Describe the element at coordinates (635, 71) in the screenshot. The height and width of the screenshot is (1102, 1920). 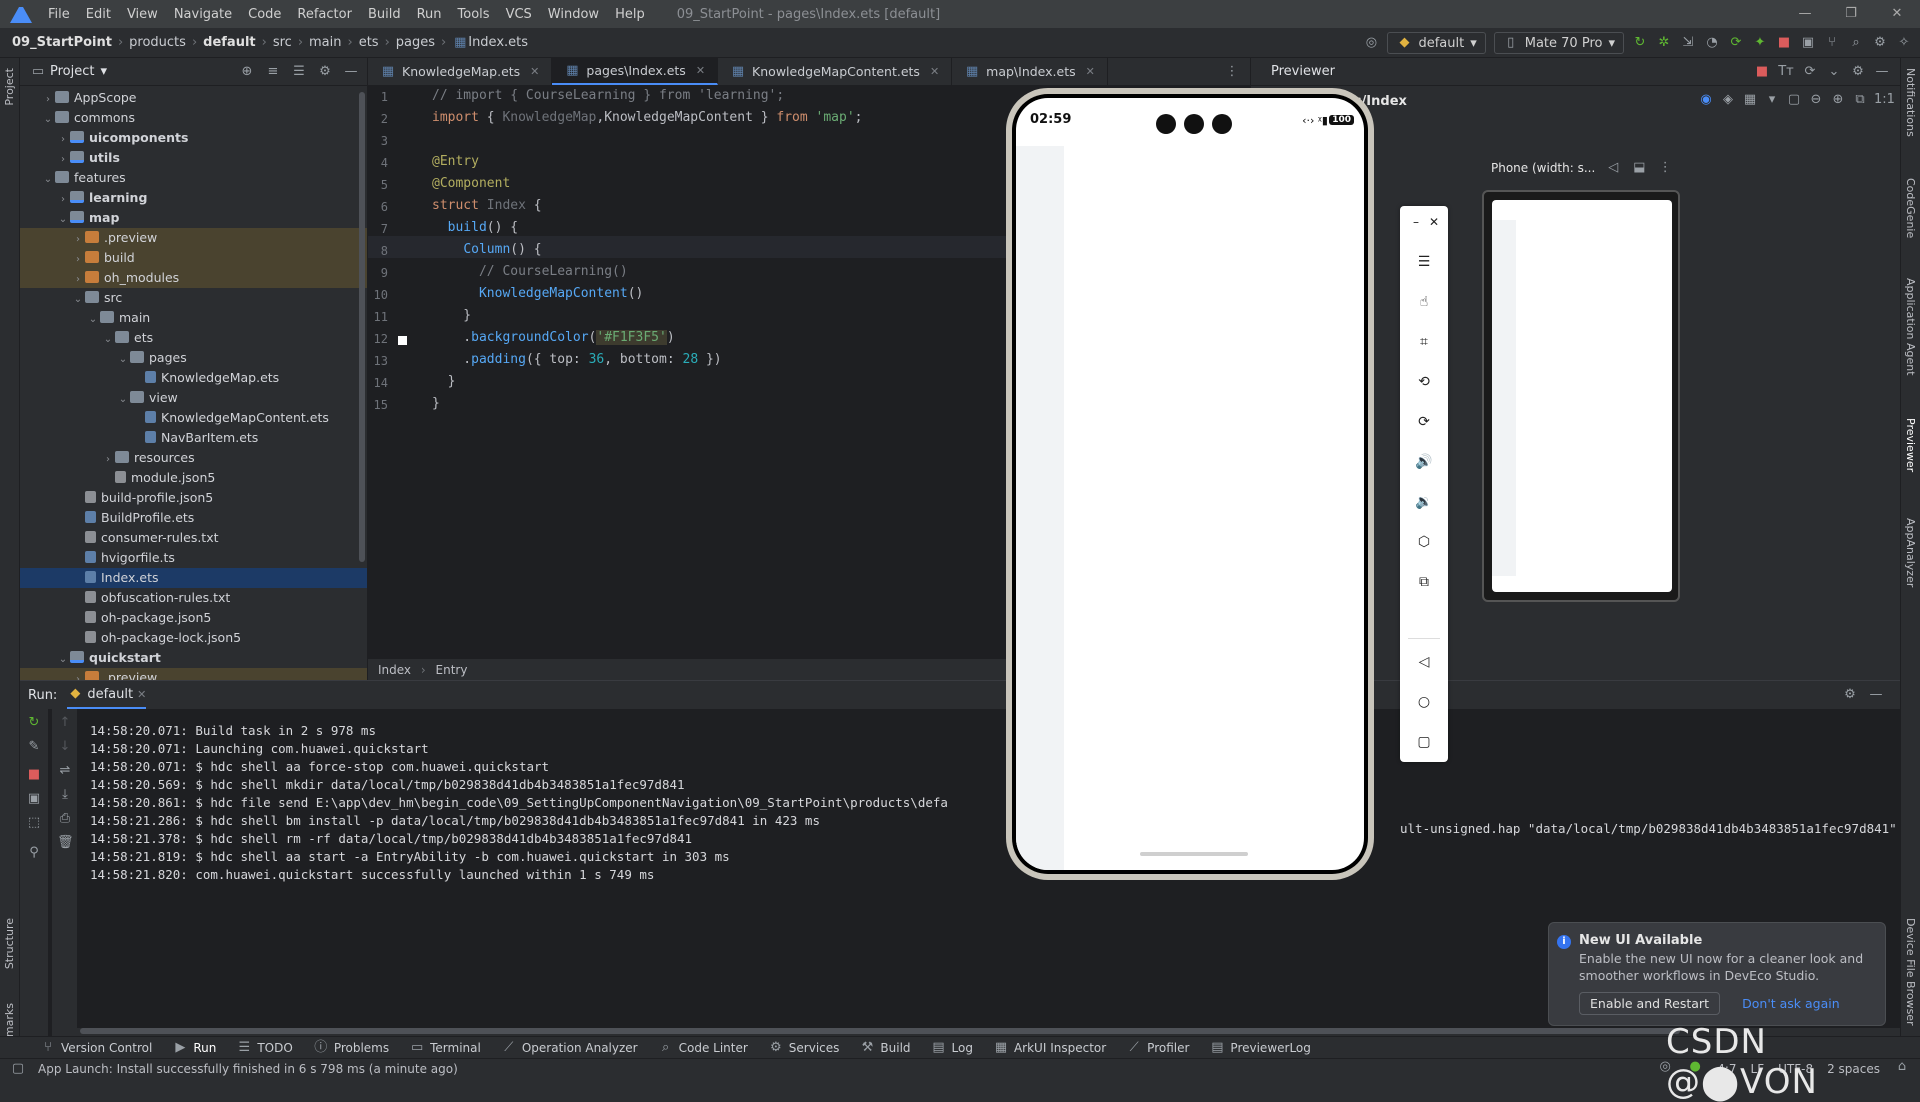
I see `tab-pages-index: ▦ pages\Index.ets ✕` at that location.